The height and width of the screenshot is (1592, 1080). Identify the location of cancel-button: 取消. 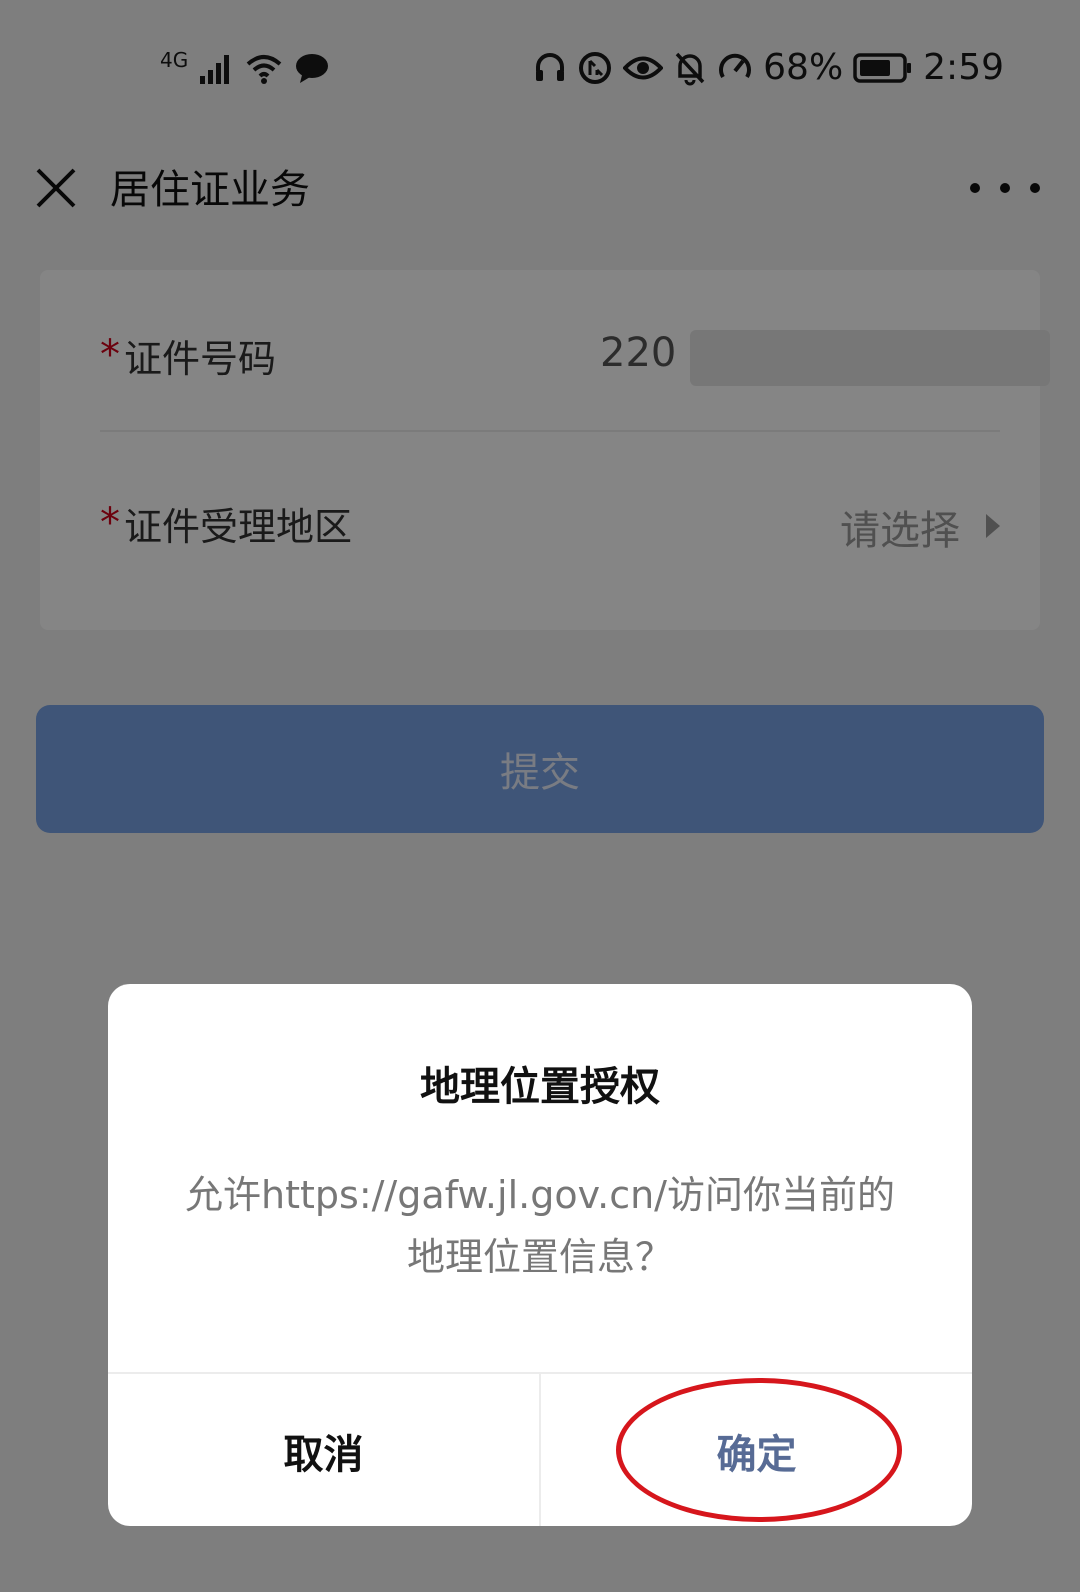
(324, 1450).